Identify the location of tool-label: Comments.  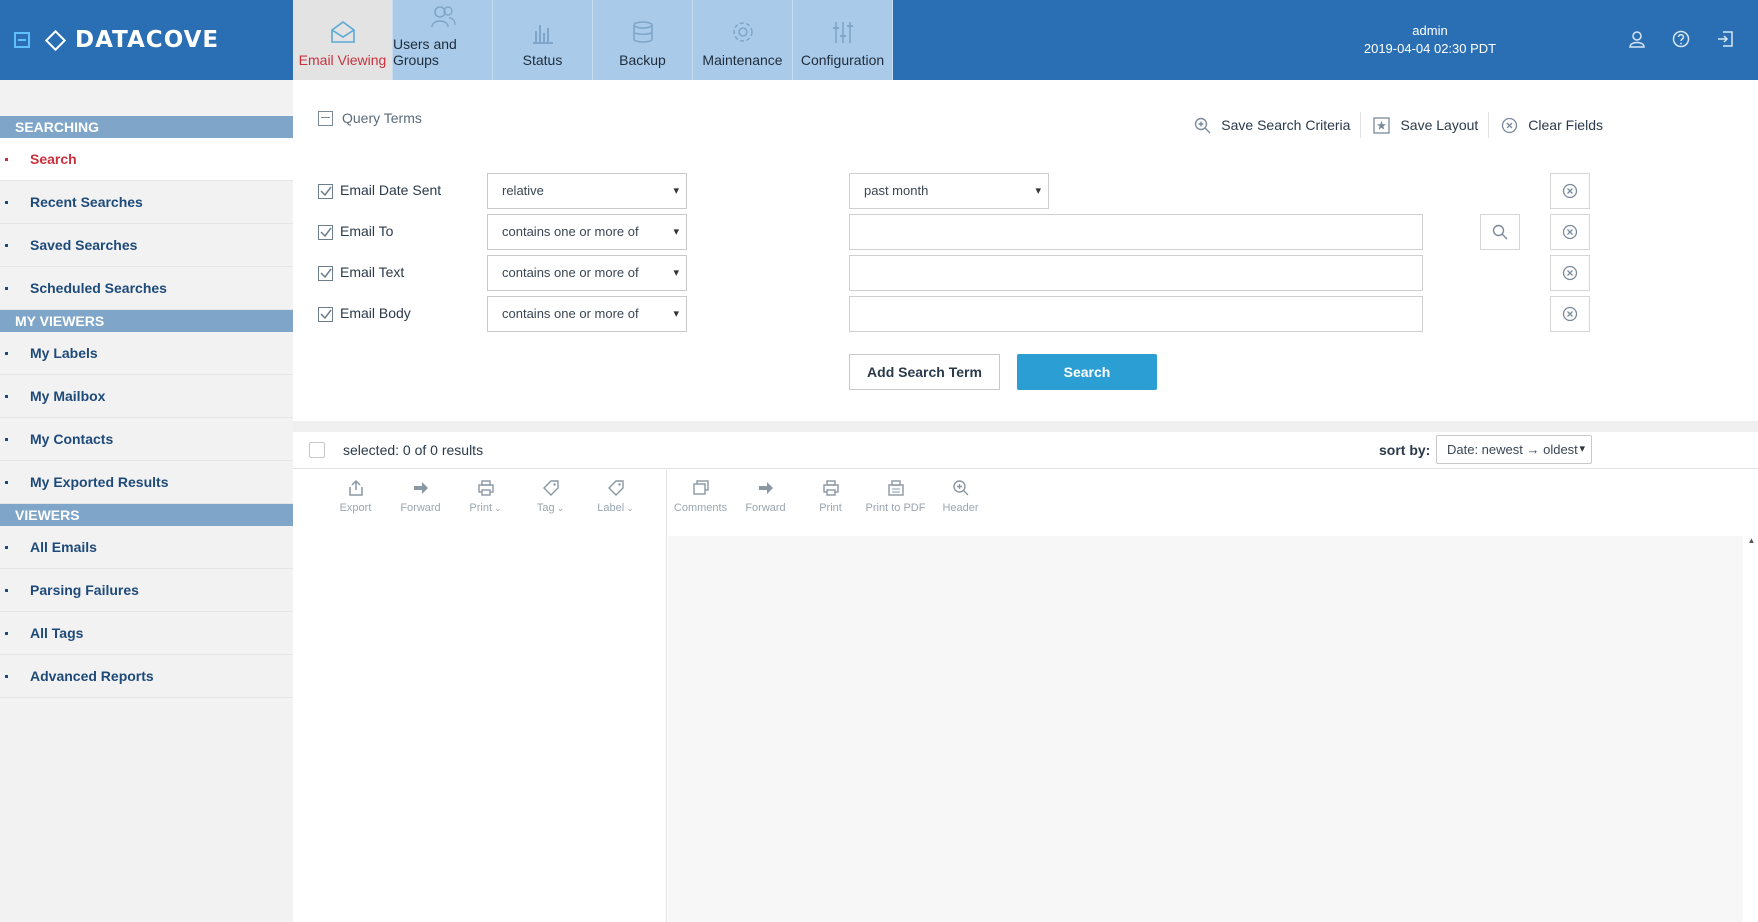
(700, 508).